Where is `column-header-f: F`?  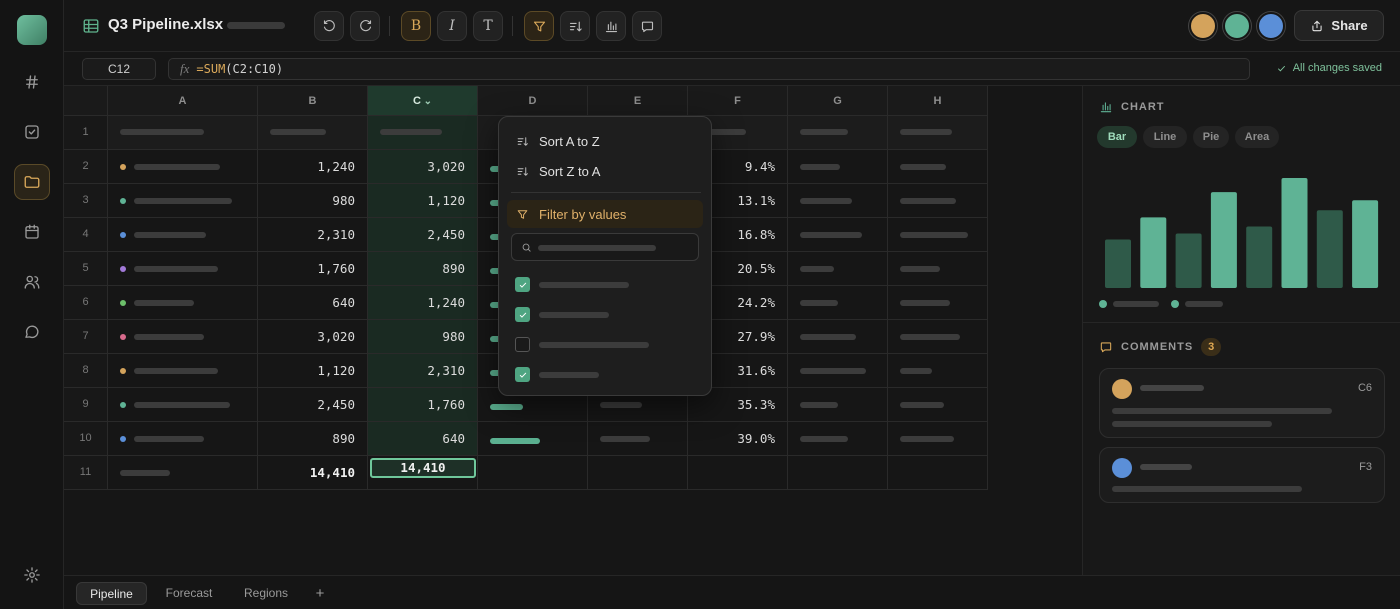 column-header-f: F is located at coordinates (738, 101).